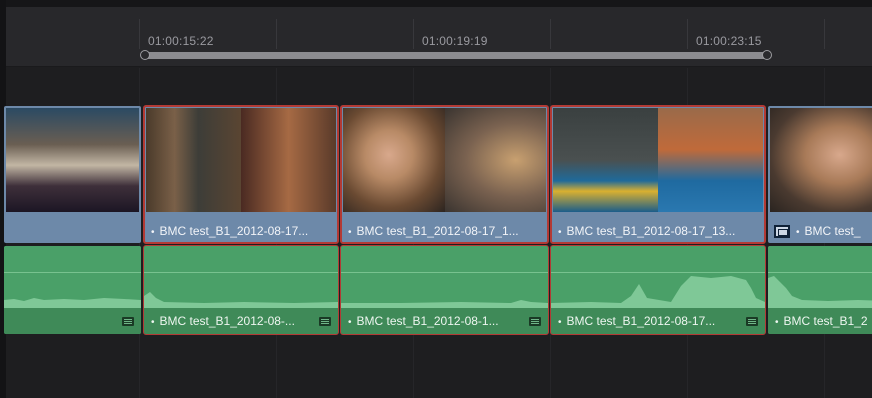  Describe the element at coordinates (456, 55) in the screenshot. I see `timeline-range-bar` at that location.